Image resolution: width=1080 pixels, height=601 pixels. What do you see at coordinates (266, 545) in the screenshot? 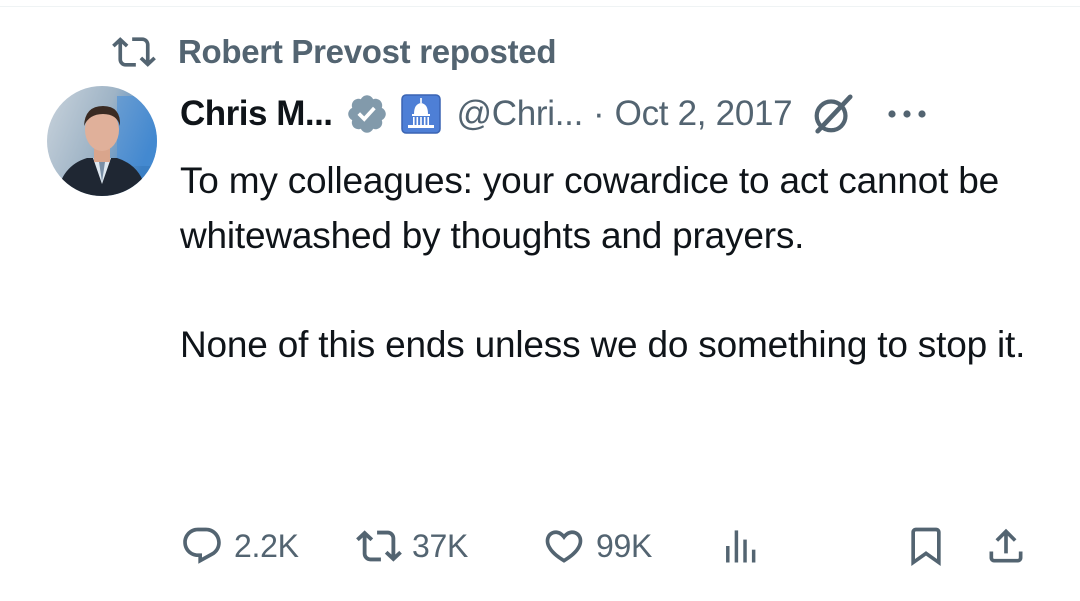
I see `reply-count: 2.2K` at bounding box center [266, 545].